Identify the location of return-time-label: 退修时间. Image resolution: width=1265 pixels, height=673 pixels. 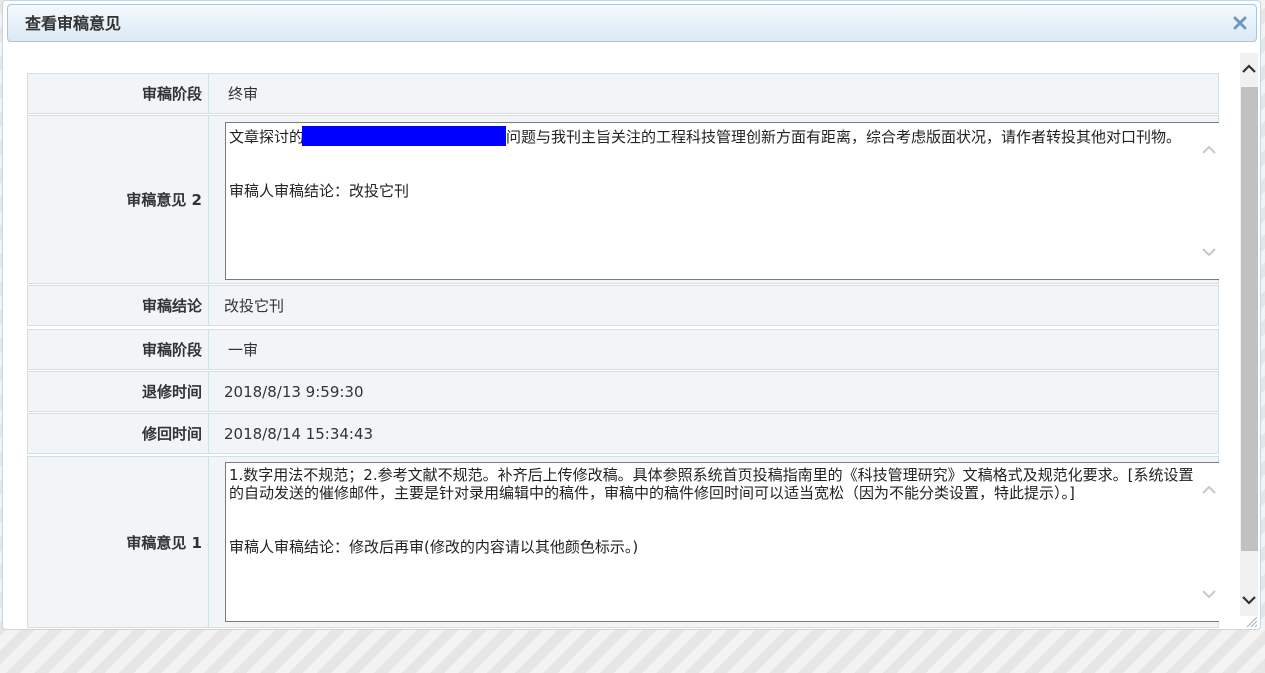
(118, 391).